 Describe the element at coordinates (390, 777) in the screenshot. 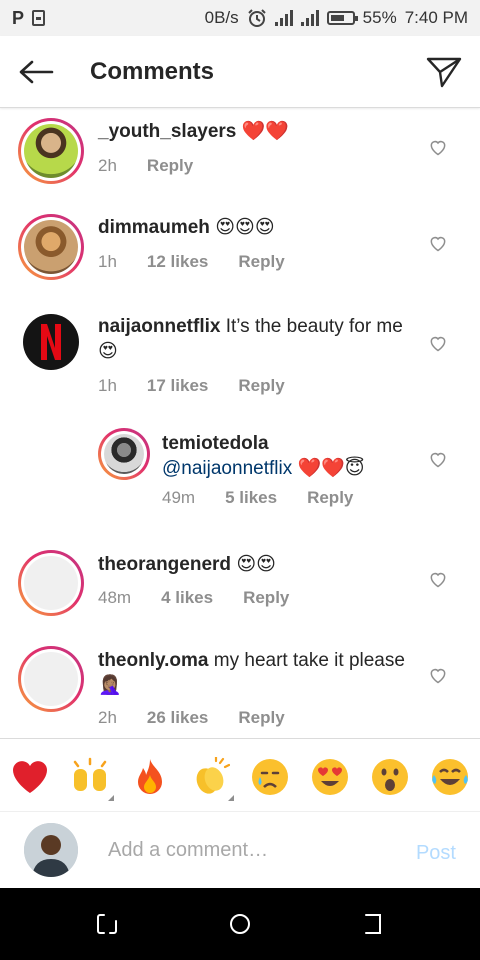

I see `emoji-surprised-face-icon` at that location.